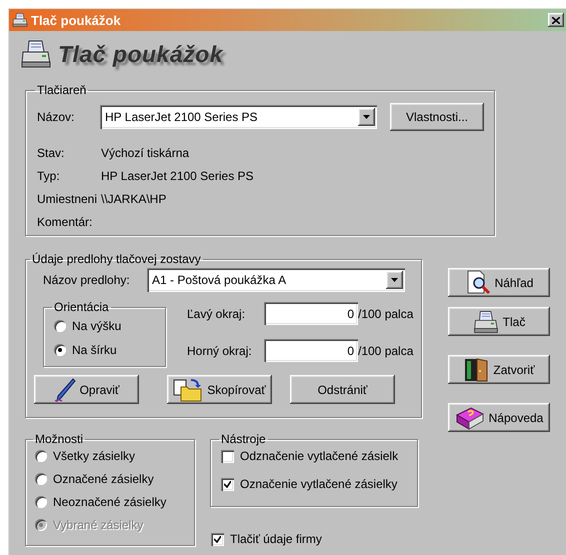  Describe the element at coordinates (499, 282) in the screenshot. I see `preview-button: Náhľad` at that location.